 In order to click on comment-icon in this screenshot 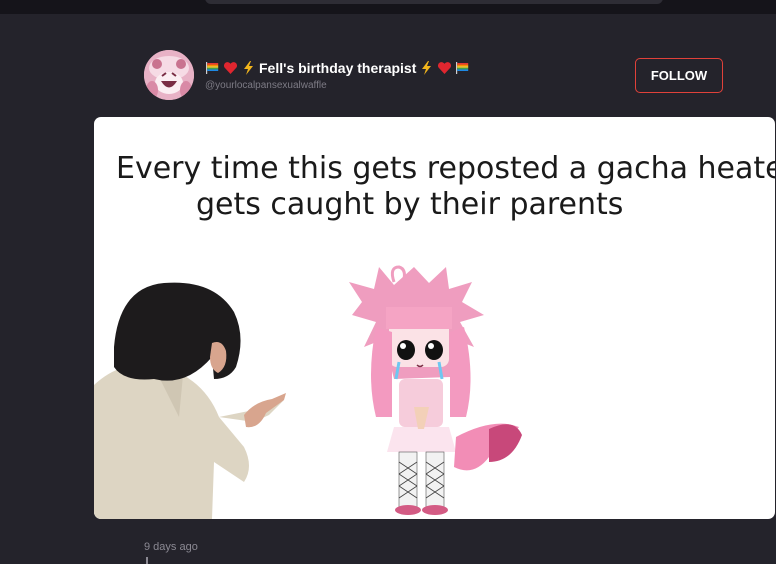, I will do `click(149, 560)`.